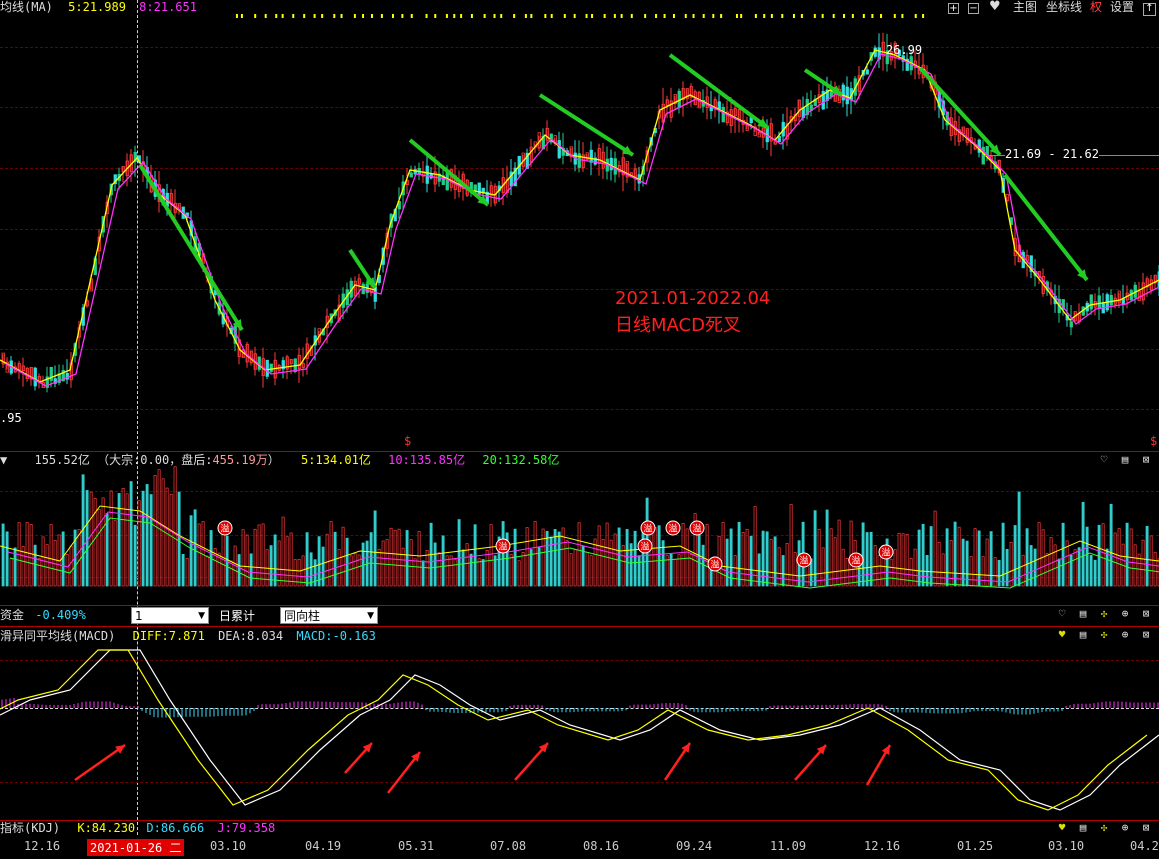 The width and height of the screenshot is (1159, 859). What do you see at coordinates (106, 828) in the screenshot?
I see `kdj-k: K:84.230` at bounding box center [106, 828].